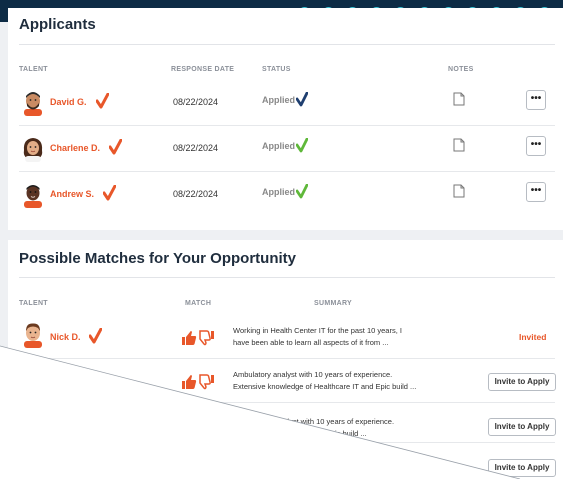 This screenshot has height=479, width=563. Describe the element at coordinates (75, 148) in the screenshot. I see `talent-name: Charlene D.` at that location.